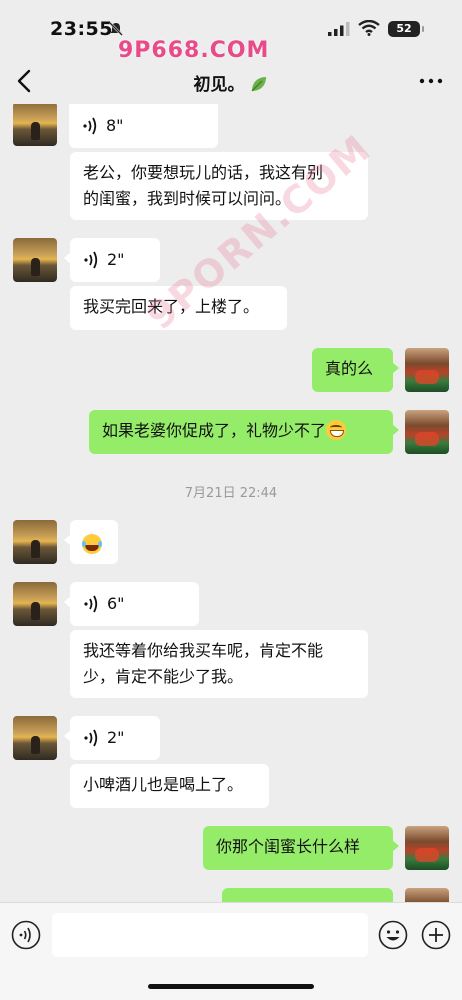 The height and width of the screenshot is (1000, 462). Describe the element at coordinates (171, 306) in the screenshot. I see `message-text-line: 我买完回来了，上楼了。` at that location.